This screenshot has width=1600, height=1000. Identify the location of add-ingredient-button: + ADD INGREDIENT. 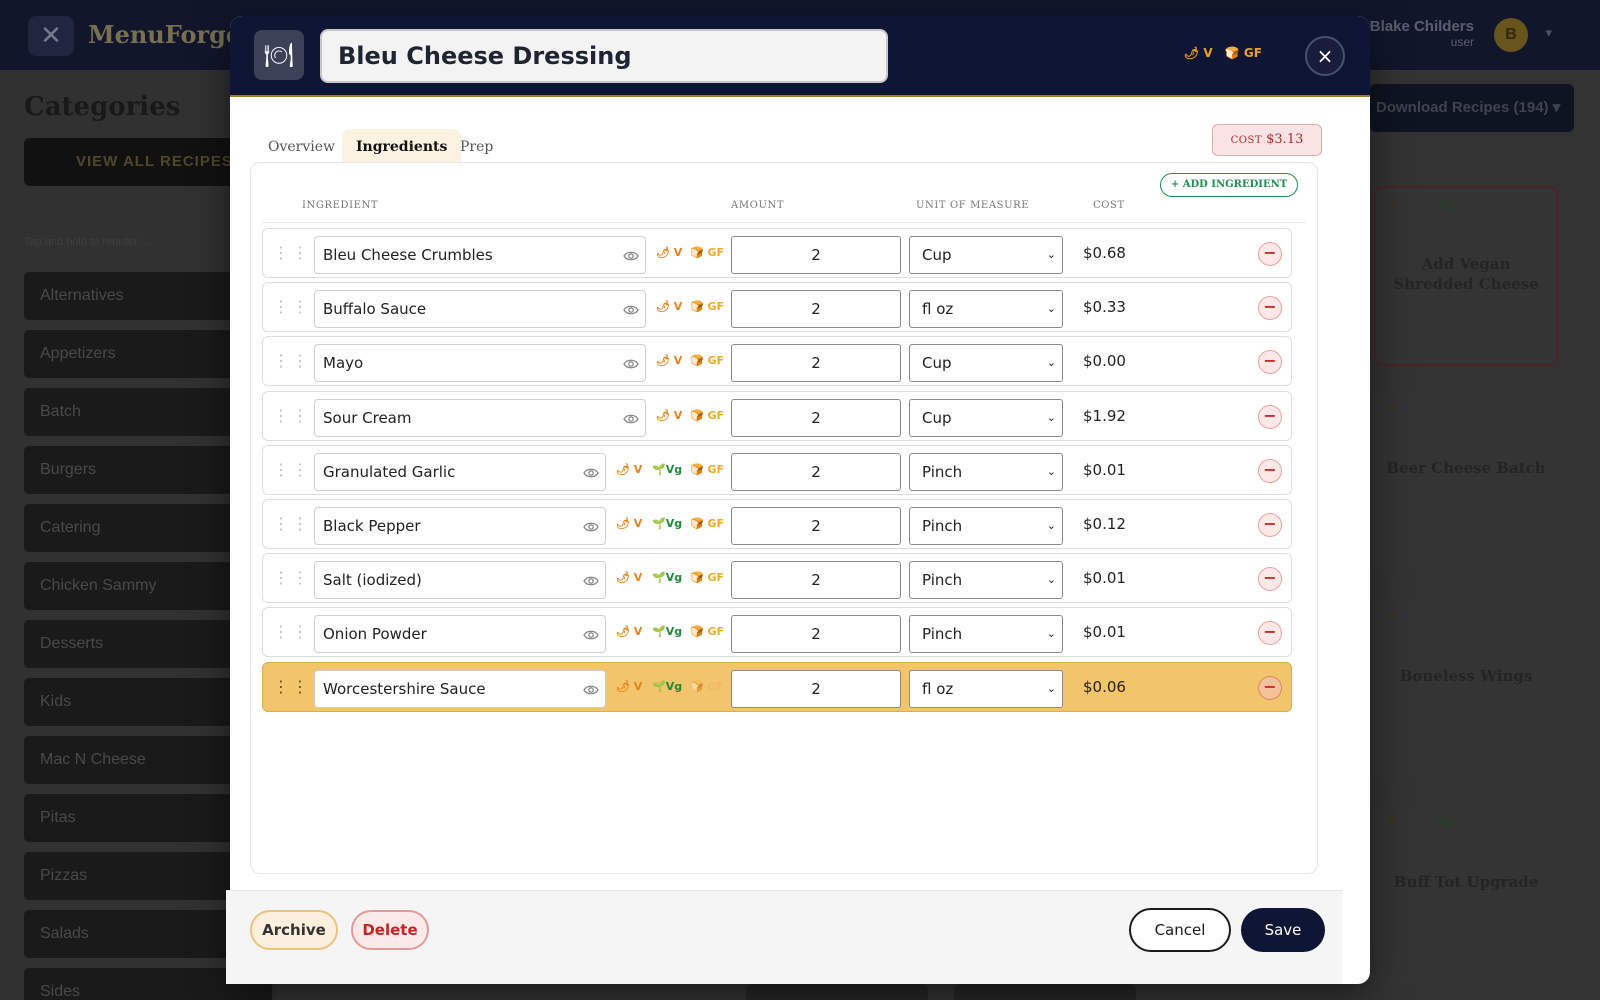
(1229, 185).